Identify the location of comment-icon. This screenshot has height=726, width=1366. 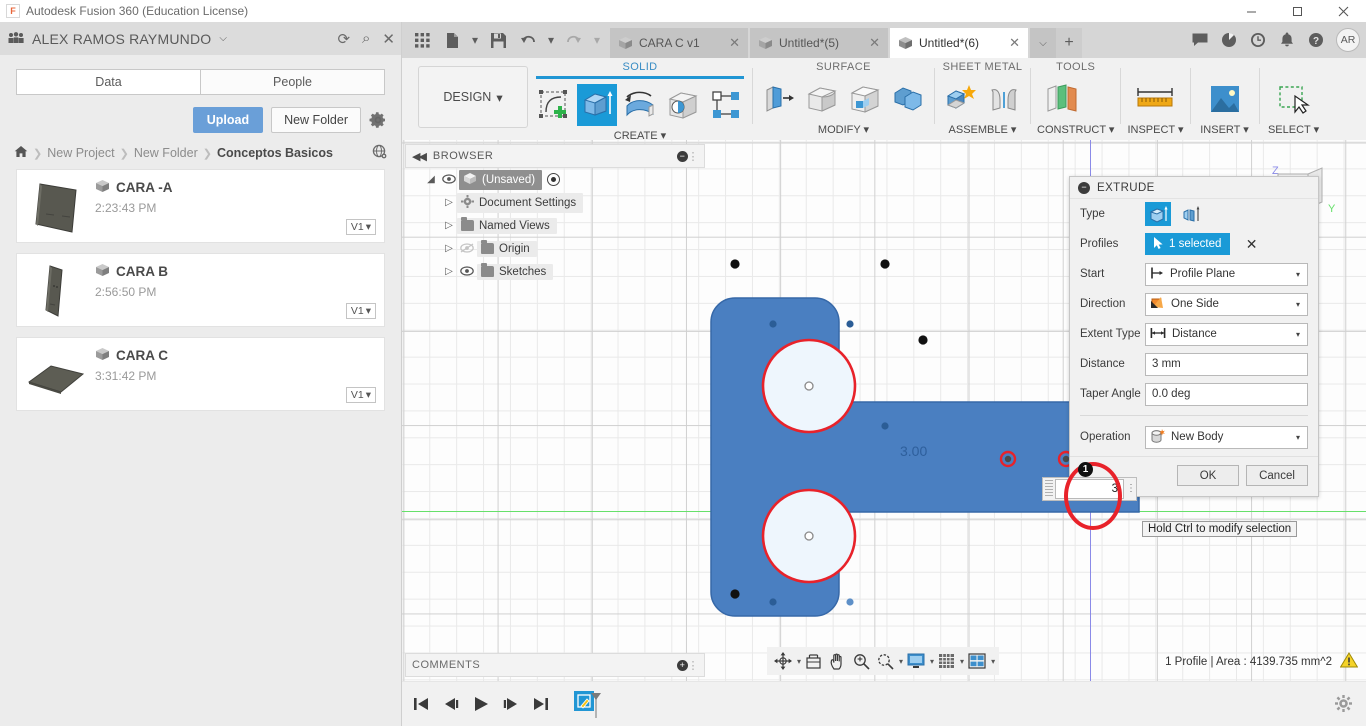
(1200, 40).